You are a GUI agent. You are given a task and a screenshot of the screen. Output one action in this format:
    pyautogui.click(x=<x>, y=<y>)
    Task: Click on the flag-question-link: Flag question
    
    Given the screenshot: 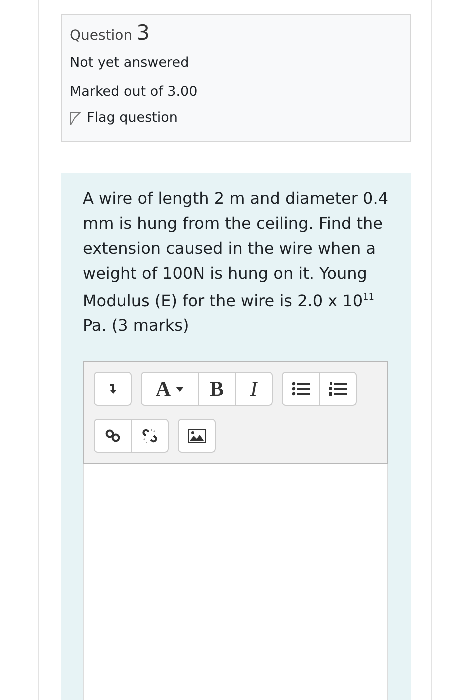 What is the action you would take?
    pyautogui.click(x=124, y=118)
    